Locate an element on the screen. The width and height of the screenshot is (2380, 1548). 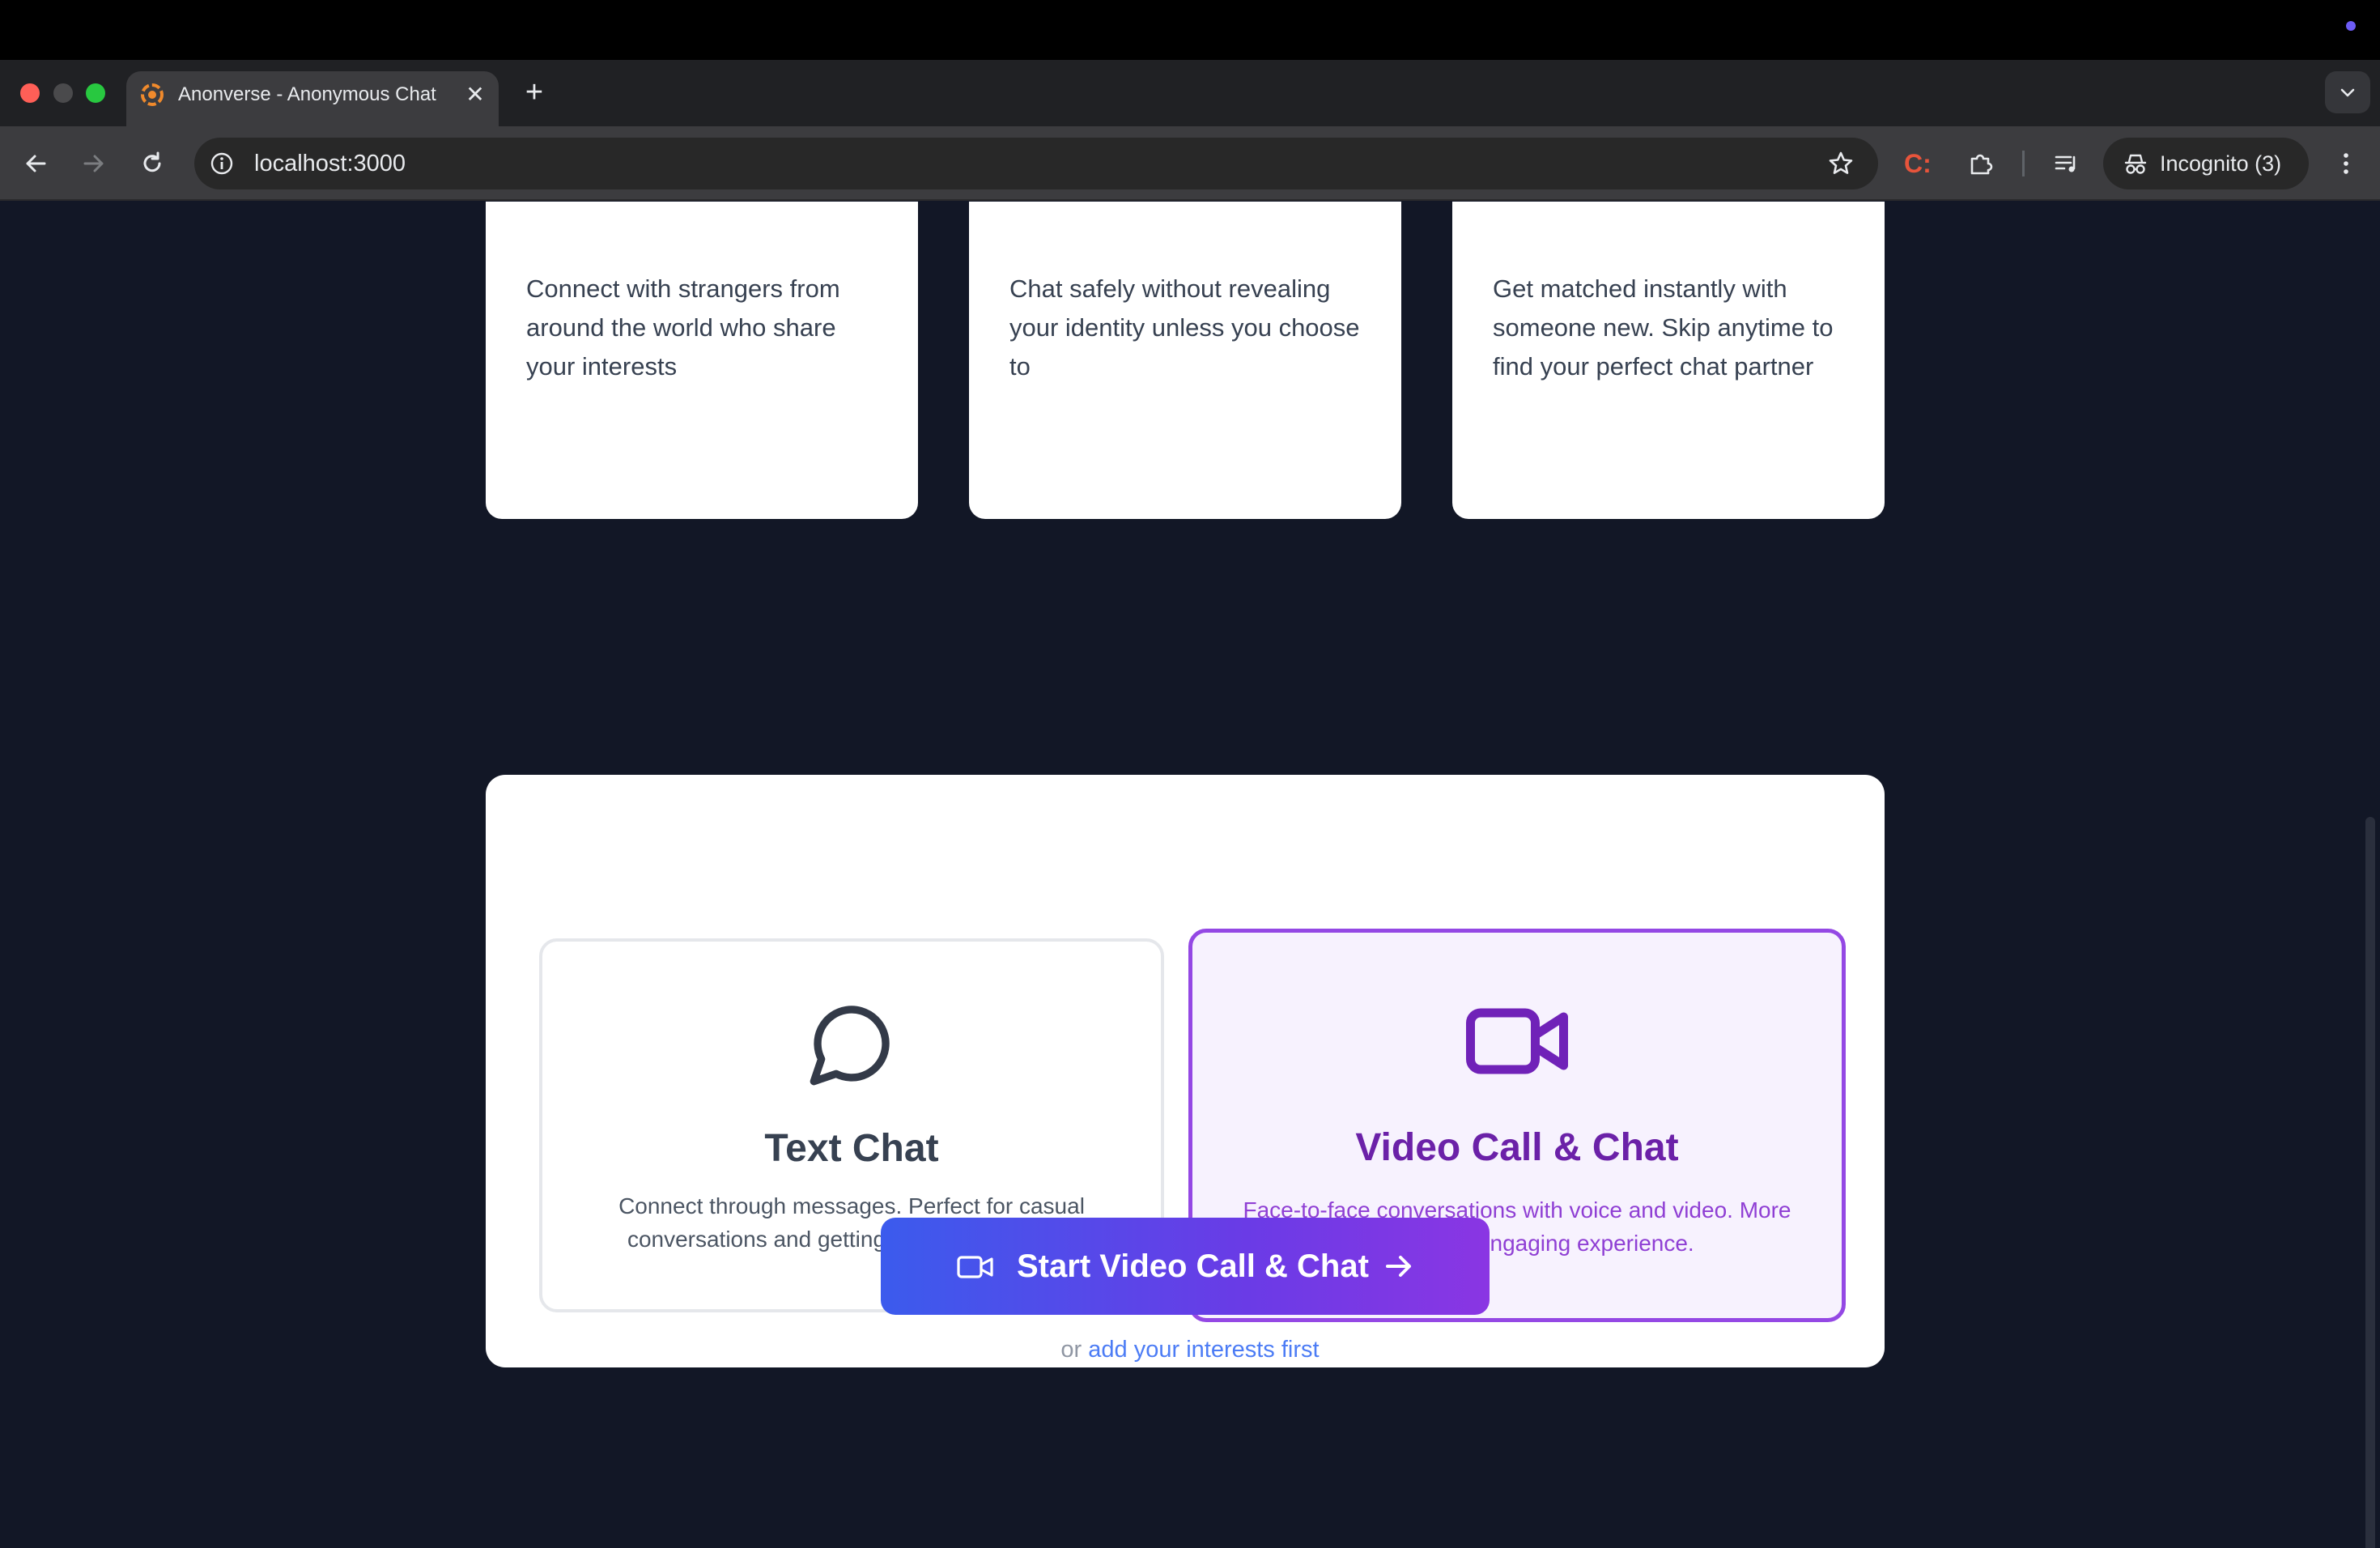
extensions-puzzle-icon is located at coordinates (1980, 164).